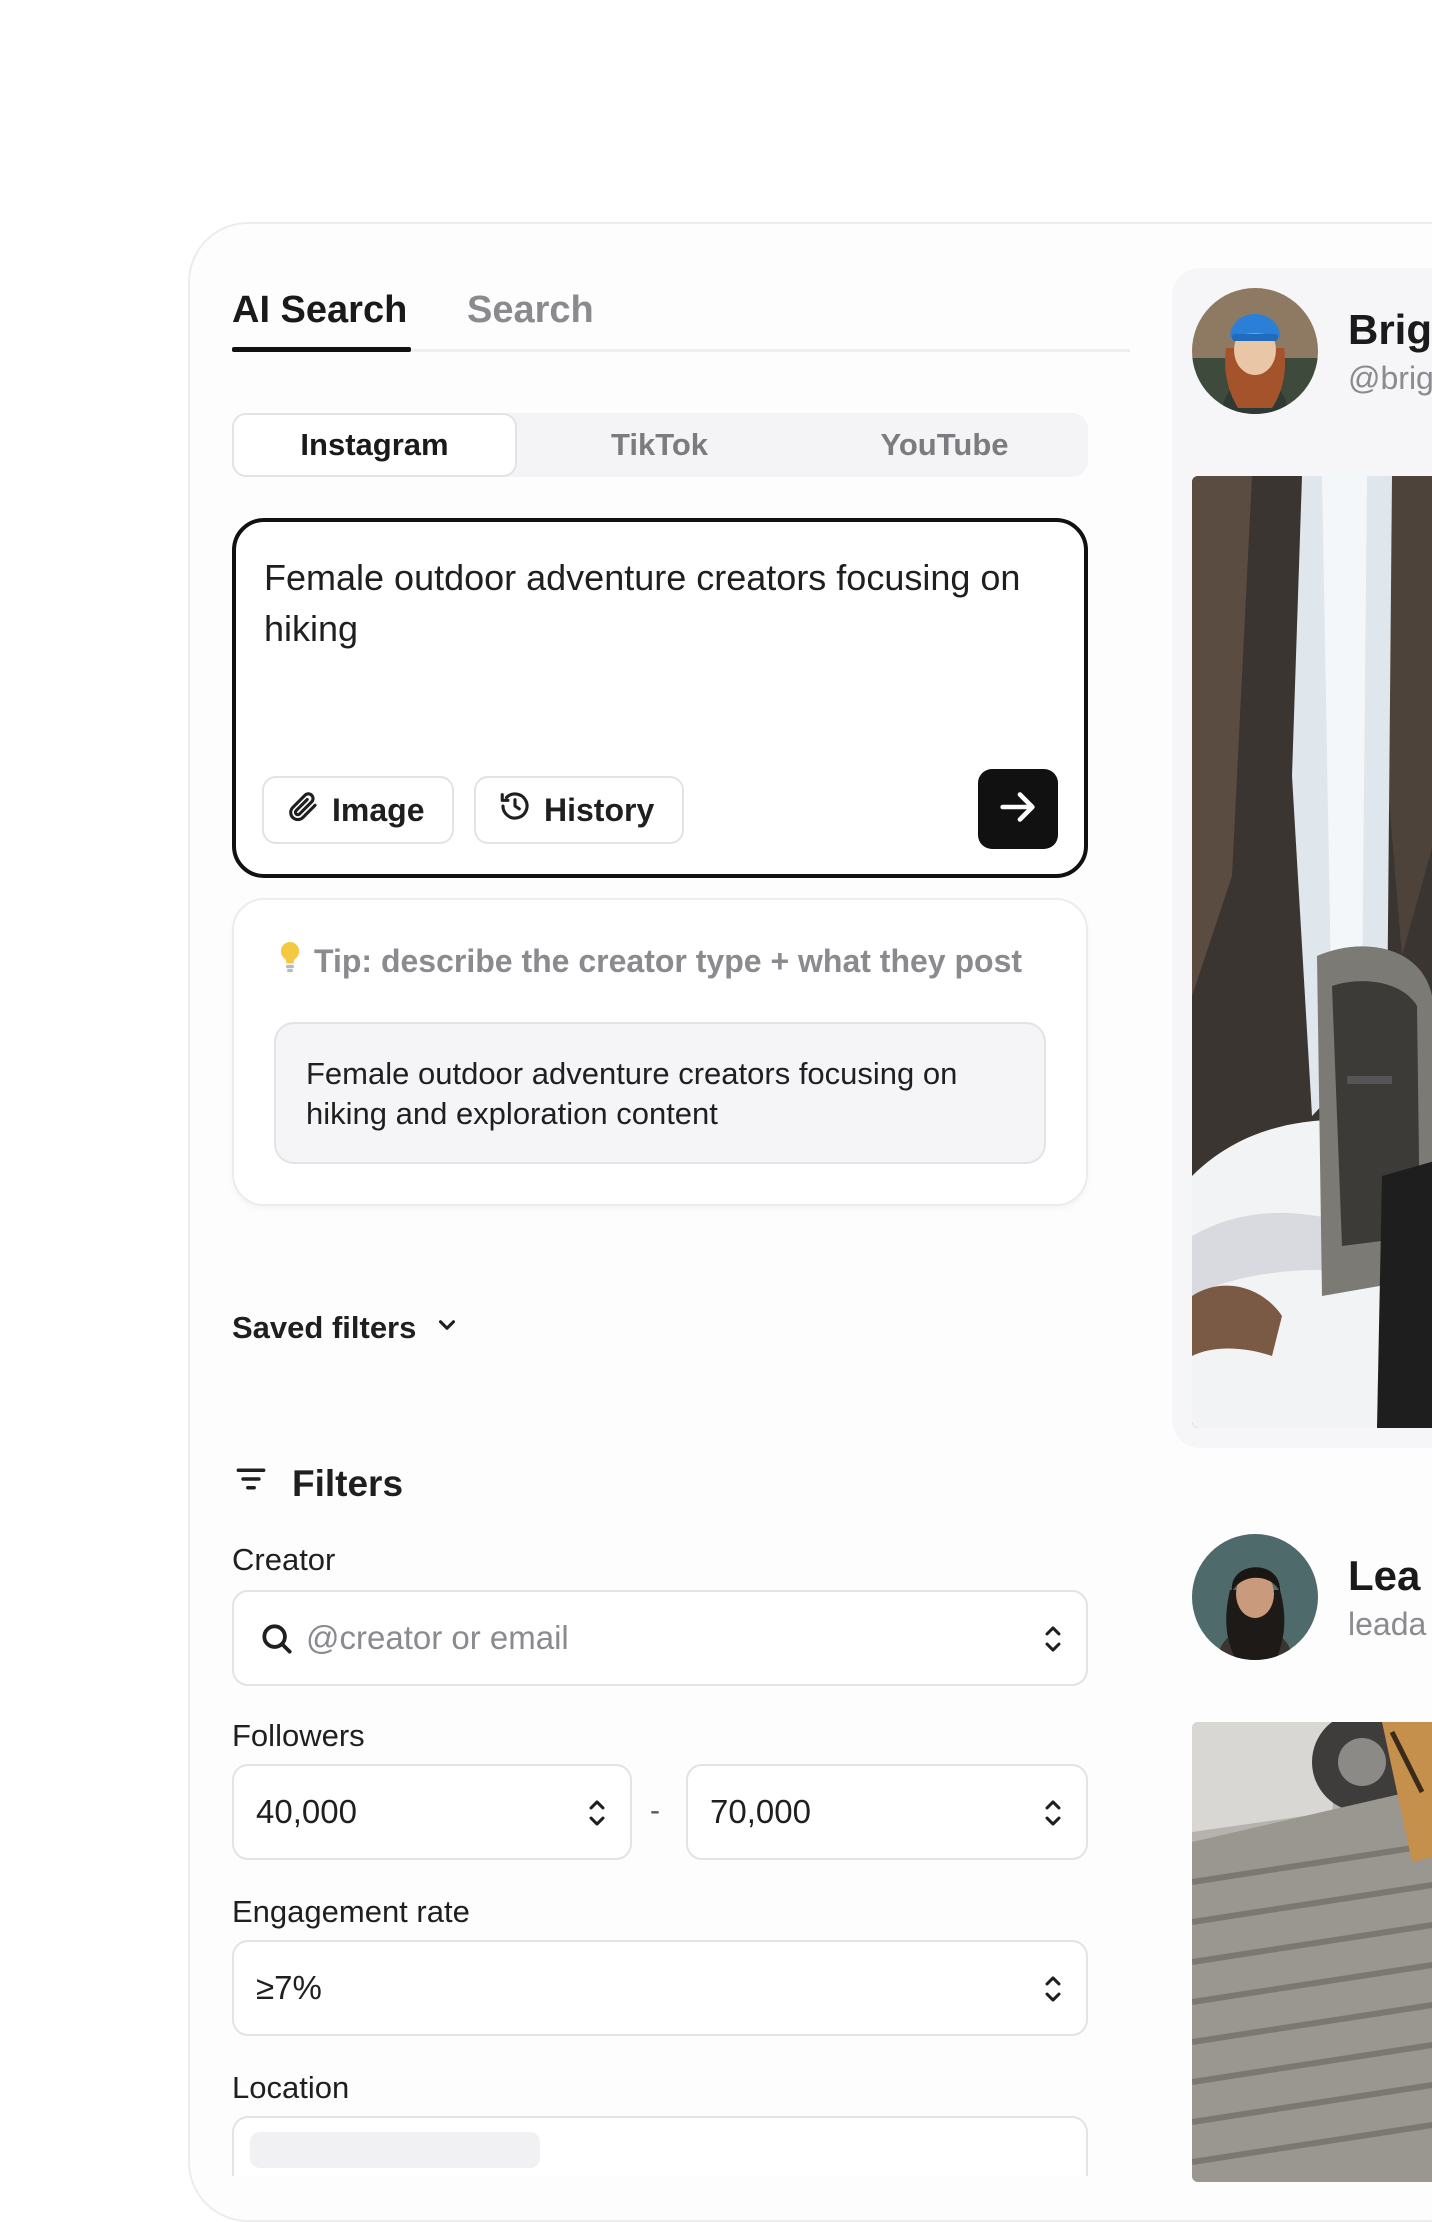 Image resolution: width=1432 pixels, height=2222 pixels. Describe the element at coordinates (277, 1643) in the screenshot. I see `search-icon` at that location.